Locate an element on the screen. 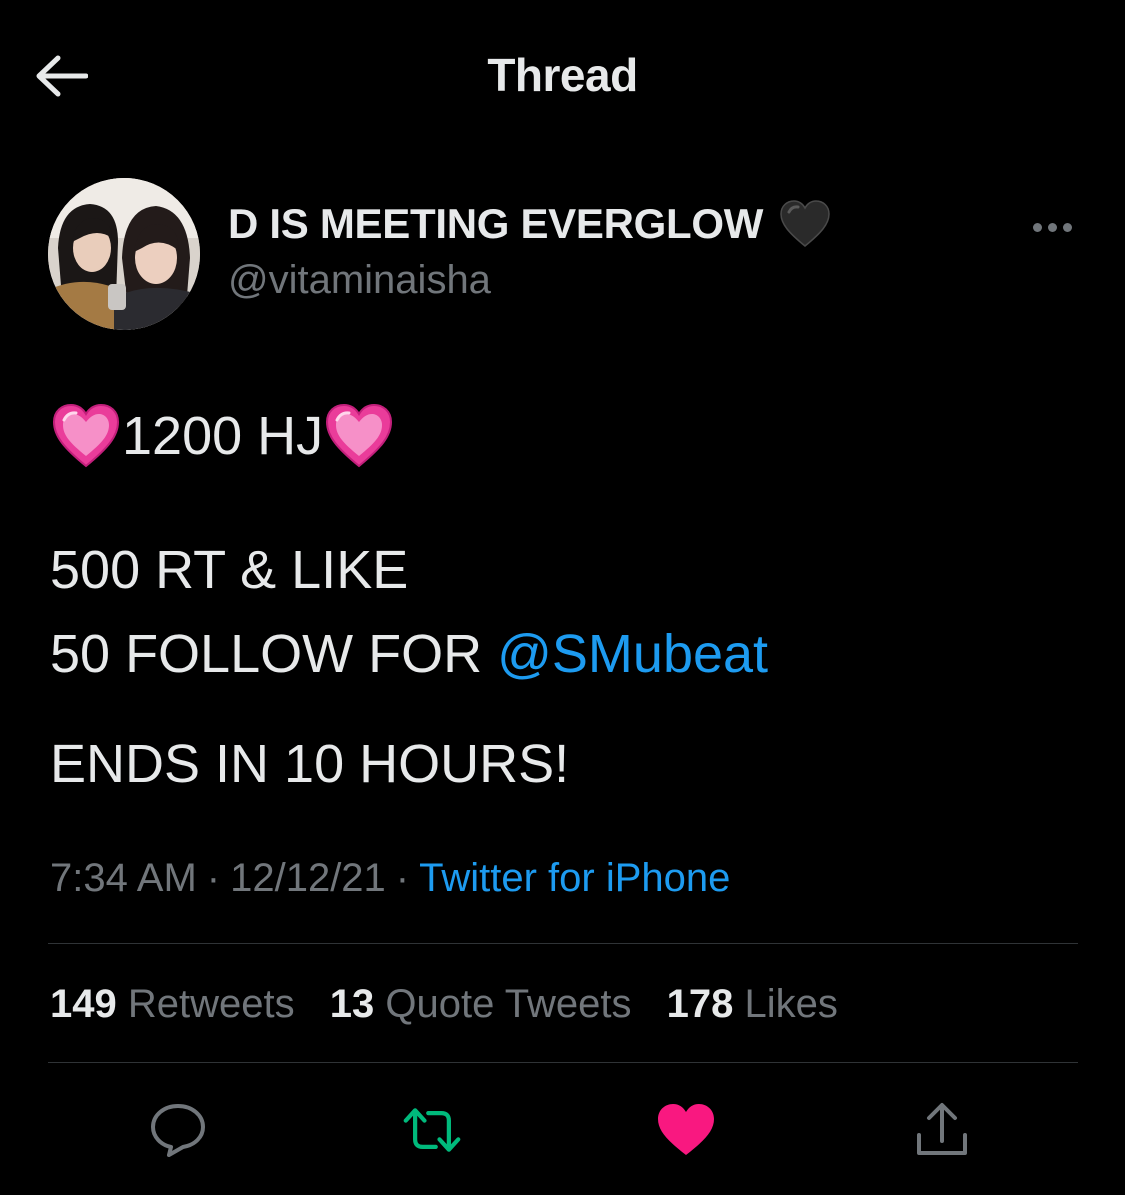 The height and width of the screenshot is (1195, 1125). tweet-meta: 7:34 AM · 12/12/21 · Twitter for iPhone is located at coordinates (390, 878).